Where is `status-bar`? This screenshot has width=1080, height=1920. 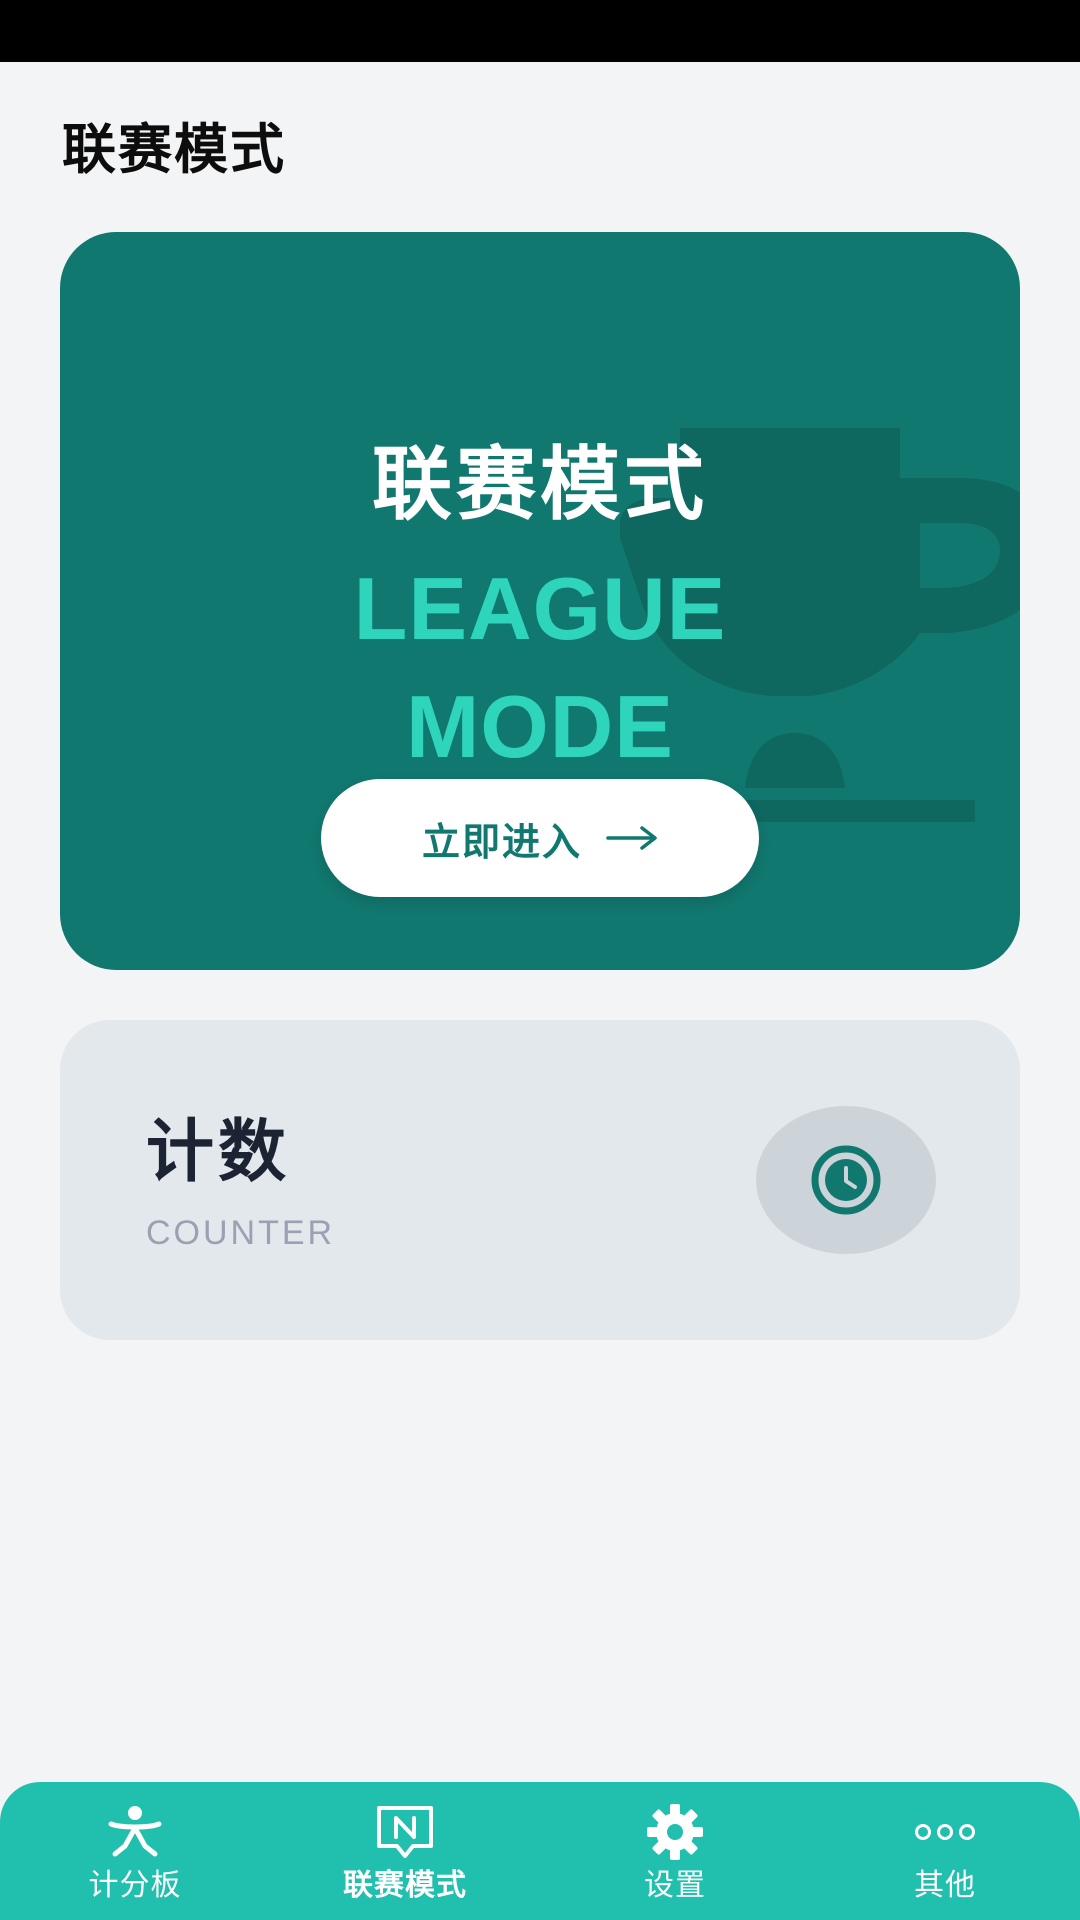 status-bar is located at coordinates (540, 31).